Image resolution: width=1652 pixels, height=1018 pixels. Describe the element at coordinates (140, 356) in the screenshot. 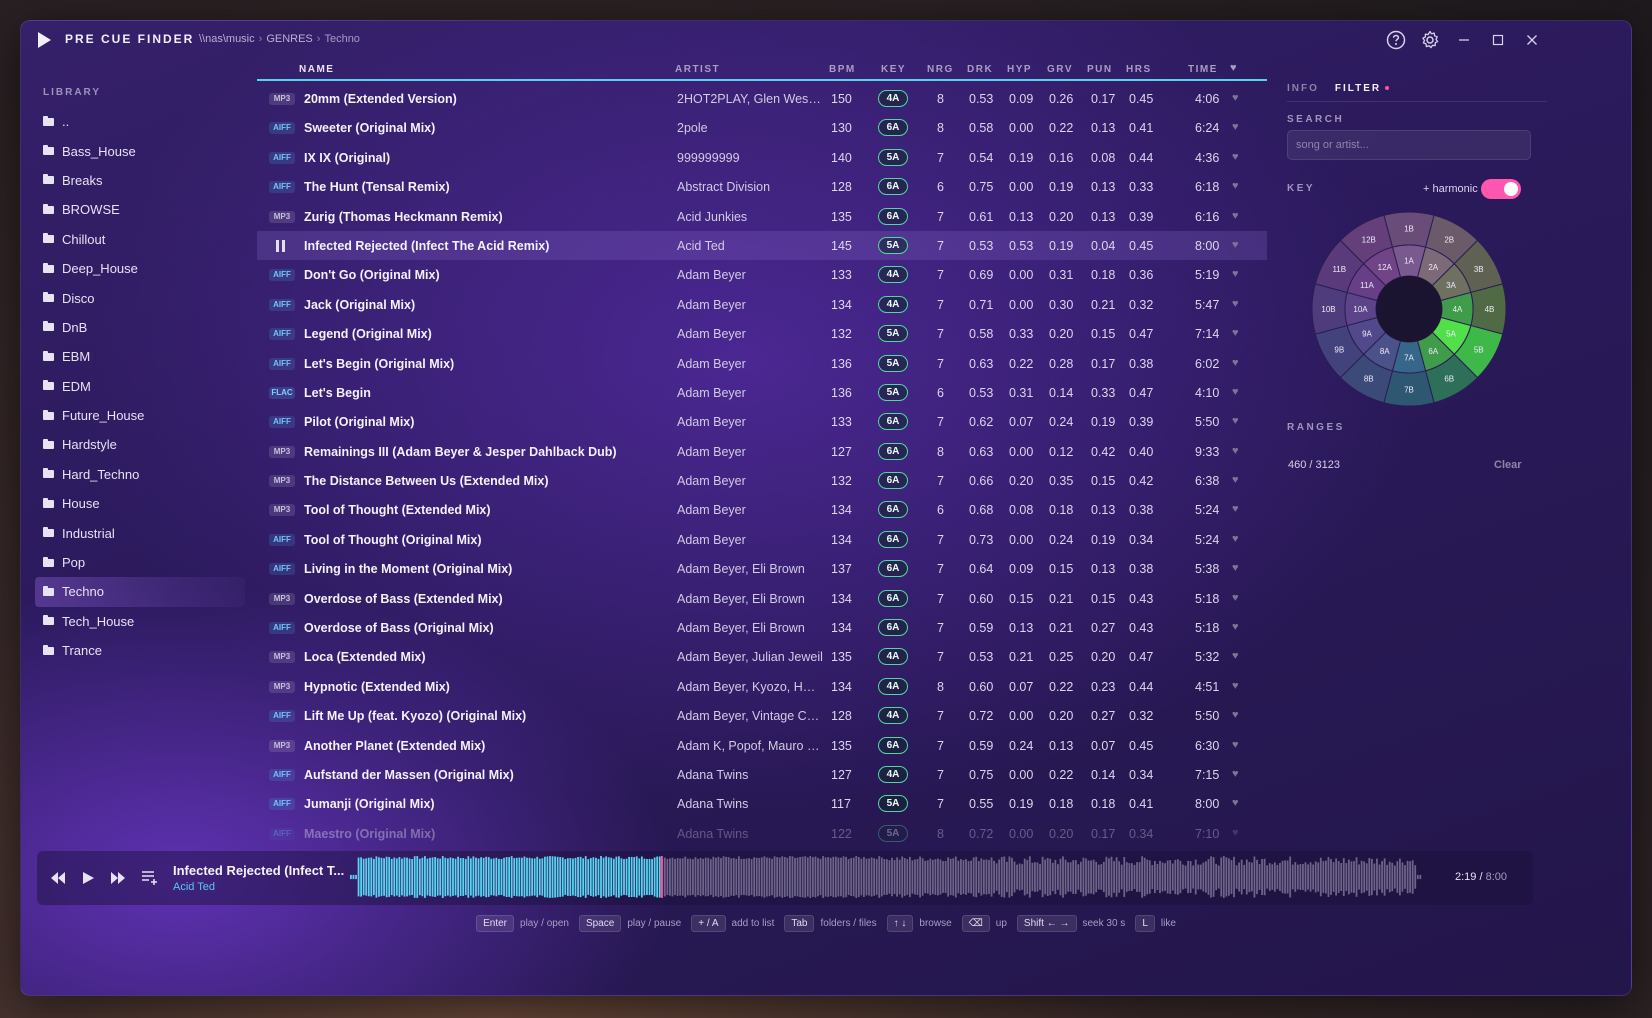

I see `library-folder: EBM` at that location.